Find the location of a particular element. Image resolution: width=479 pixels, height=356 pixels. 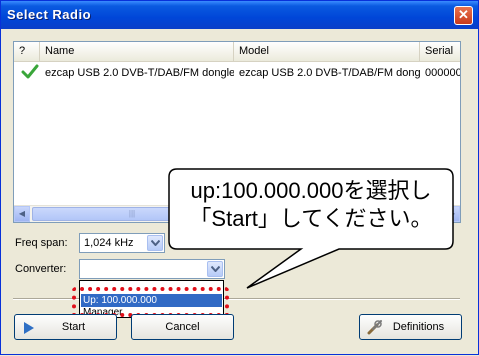

cancel-button: Cancel is located at coordinates (182, 327).